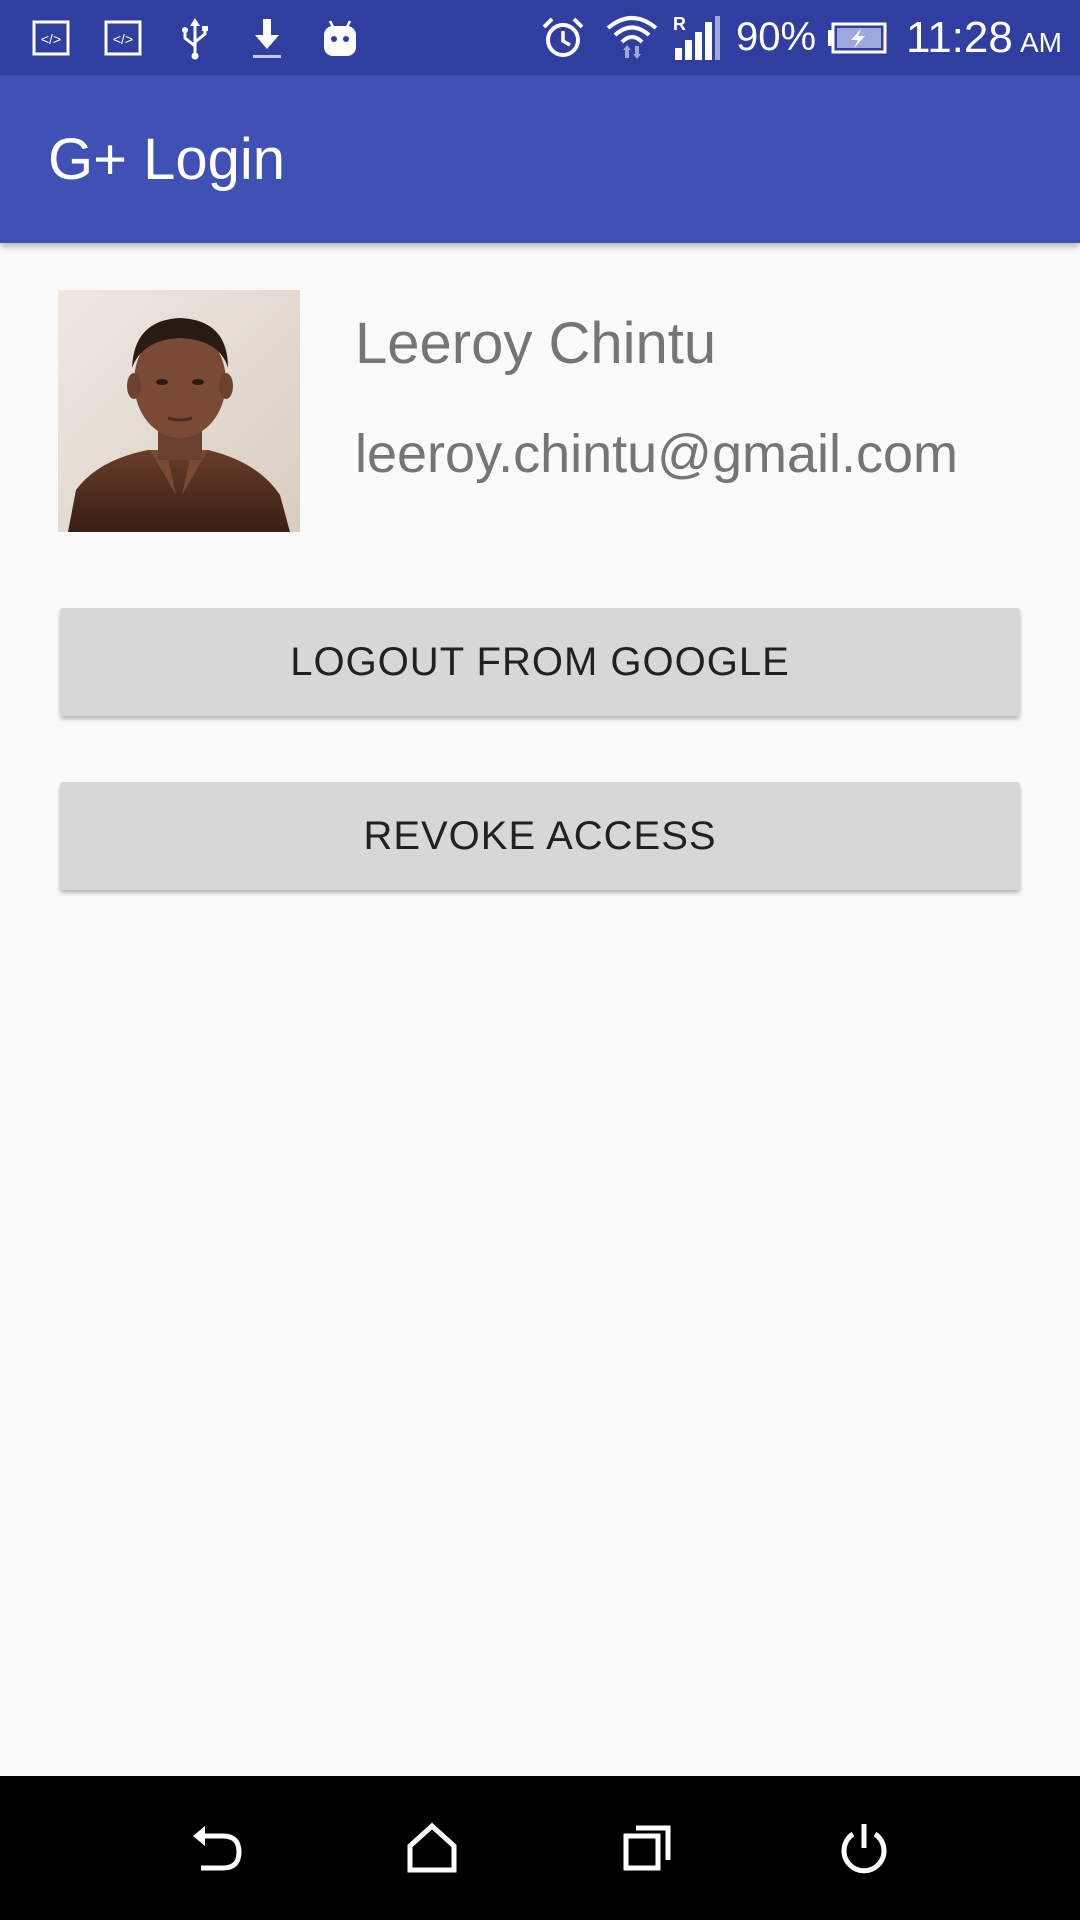  I want to click on wifi-icon, so click(632, 37).